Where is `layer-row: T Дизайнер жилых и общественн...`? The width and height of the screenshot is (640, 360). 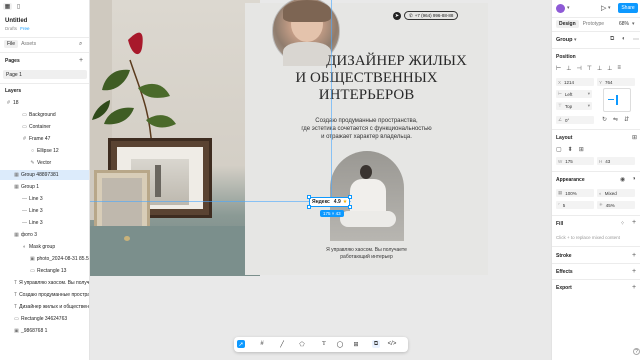
layer-row: T Дизайнер жилых и общественн... is located at coordinates (44, 307).